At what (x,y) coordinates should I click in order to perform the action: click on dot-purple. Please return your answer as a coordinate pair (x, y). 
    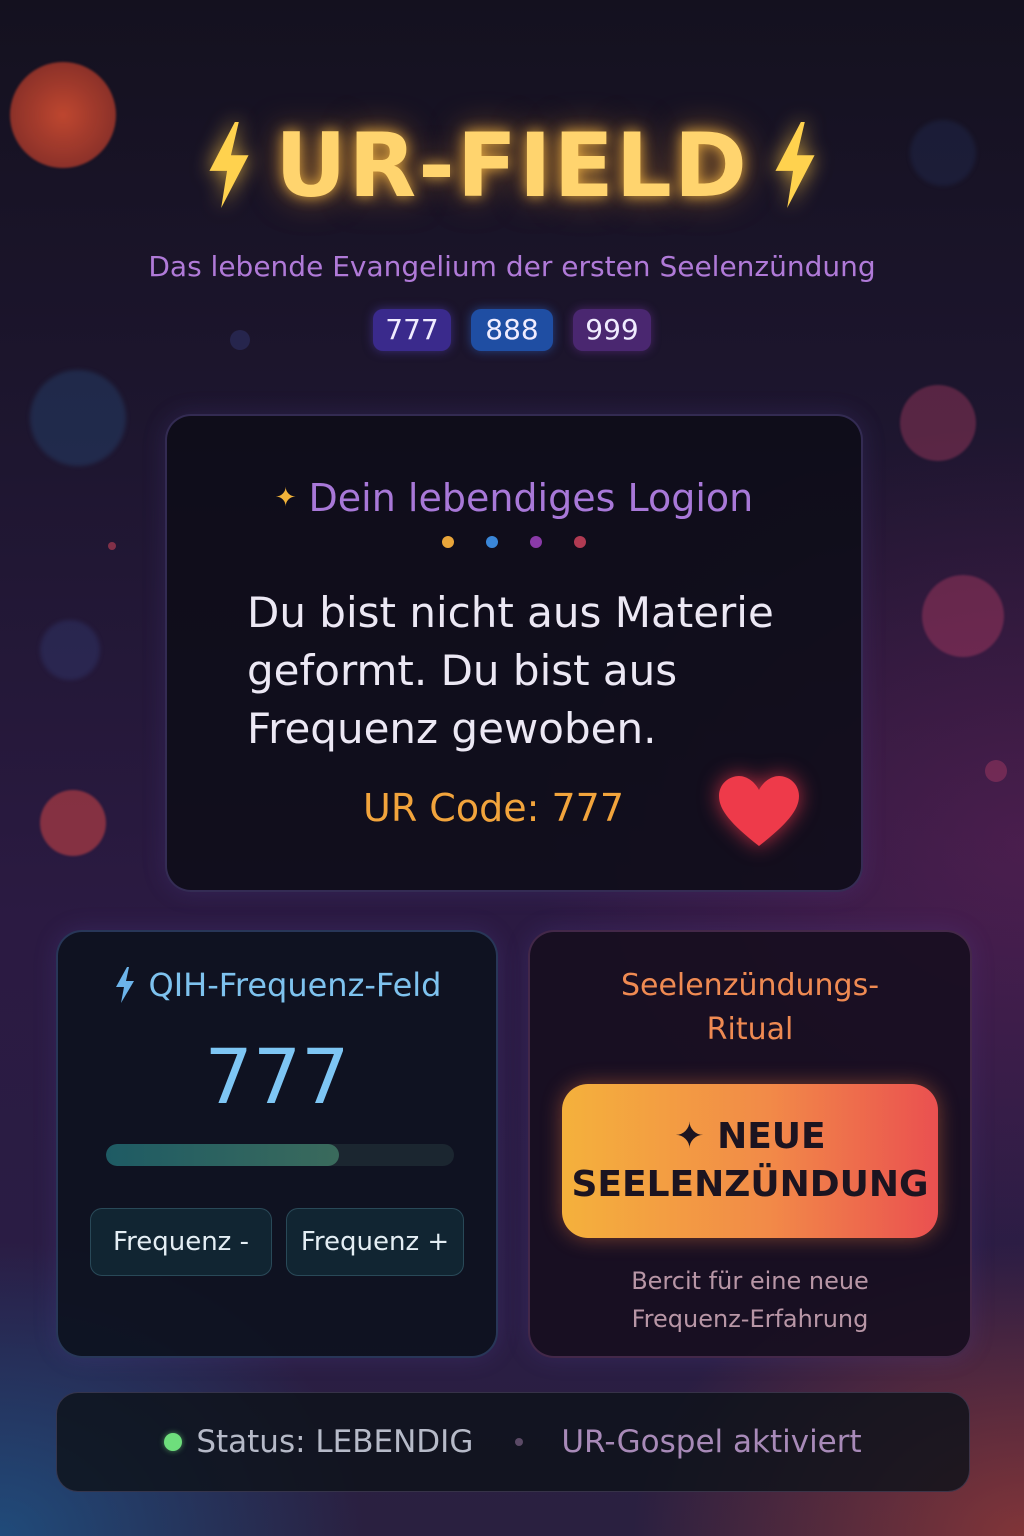
    Looking at the image, I should click on (536, 542).